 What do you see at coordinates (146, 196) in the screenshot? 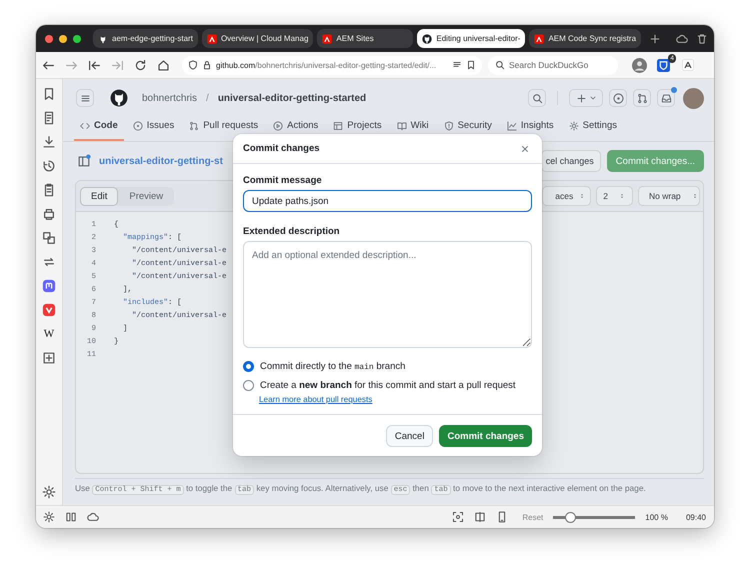
I see `editor-mode-tab: Preview` at bounding box center [146, 196].